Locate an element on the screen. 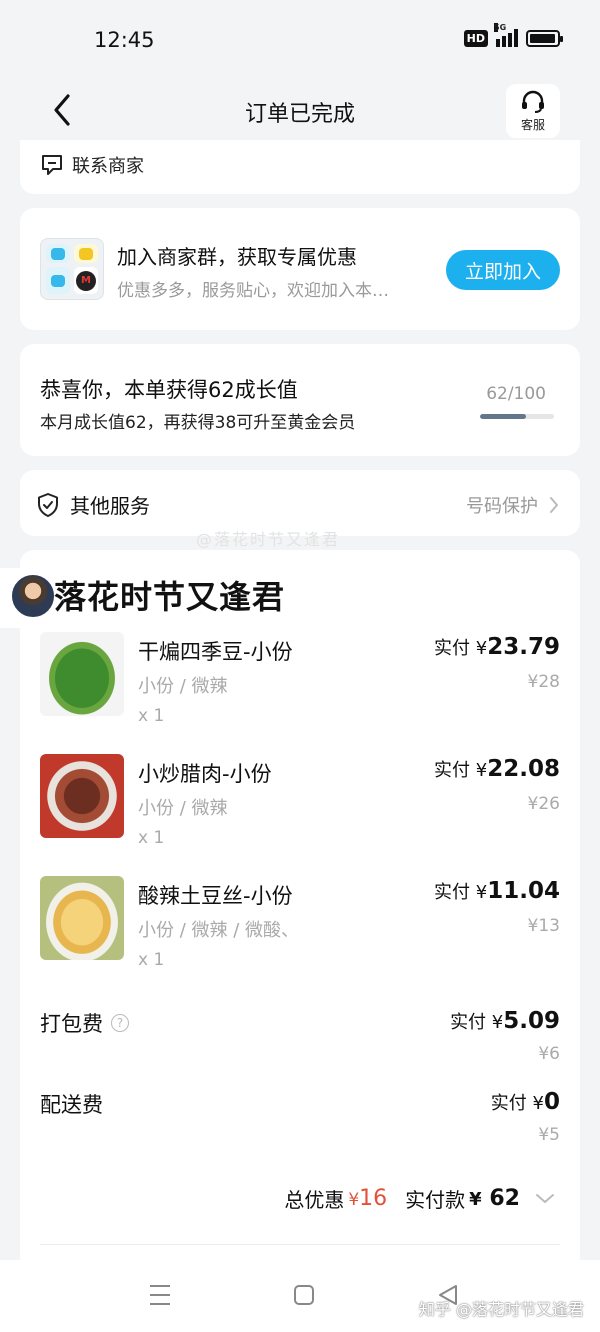  divider is located at coordinates (300, 1244).